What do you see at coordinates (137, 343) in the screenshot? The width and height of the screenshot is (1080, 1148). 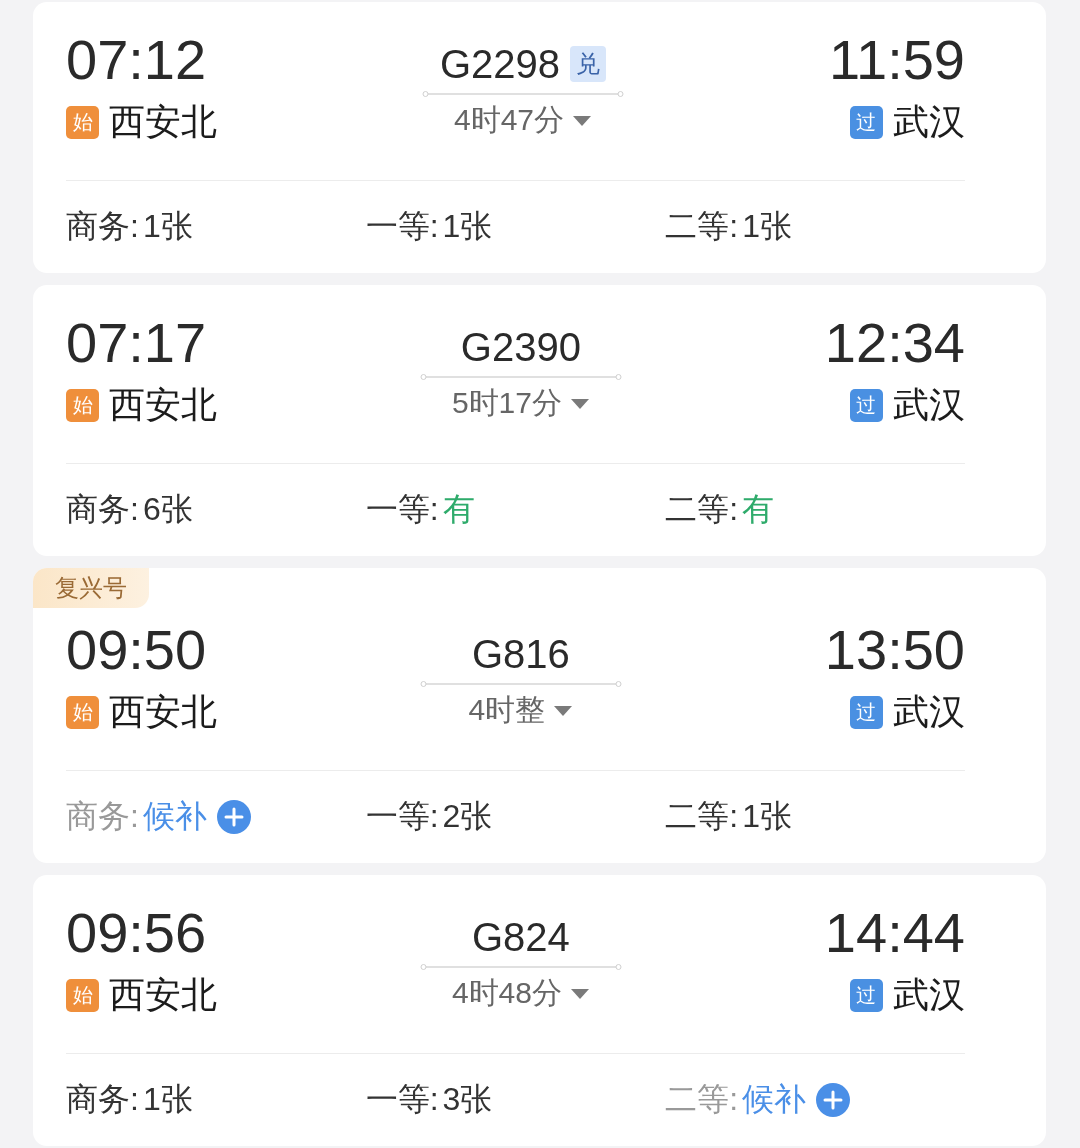 I see `departure-time: 07:17` at bounding box center [137, 343].